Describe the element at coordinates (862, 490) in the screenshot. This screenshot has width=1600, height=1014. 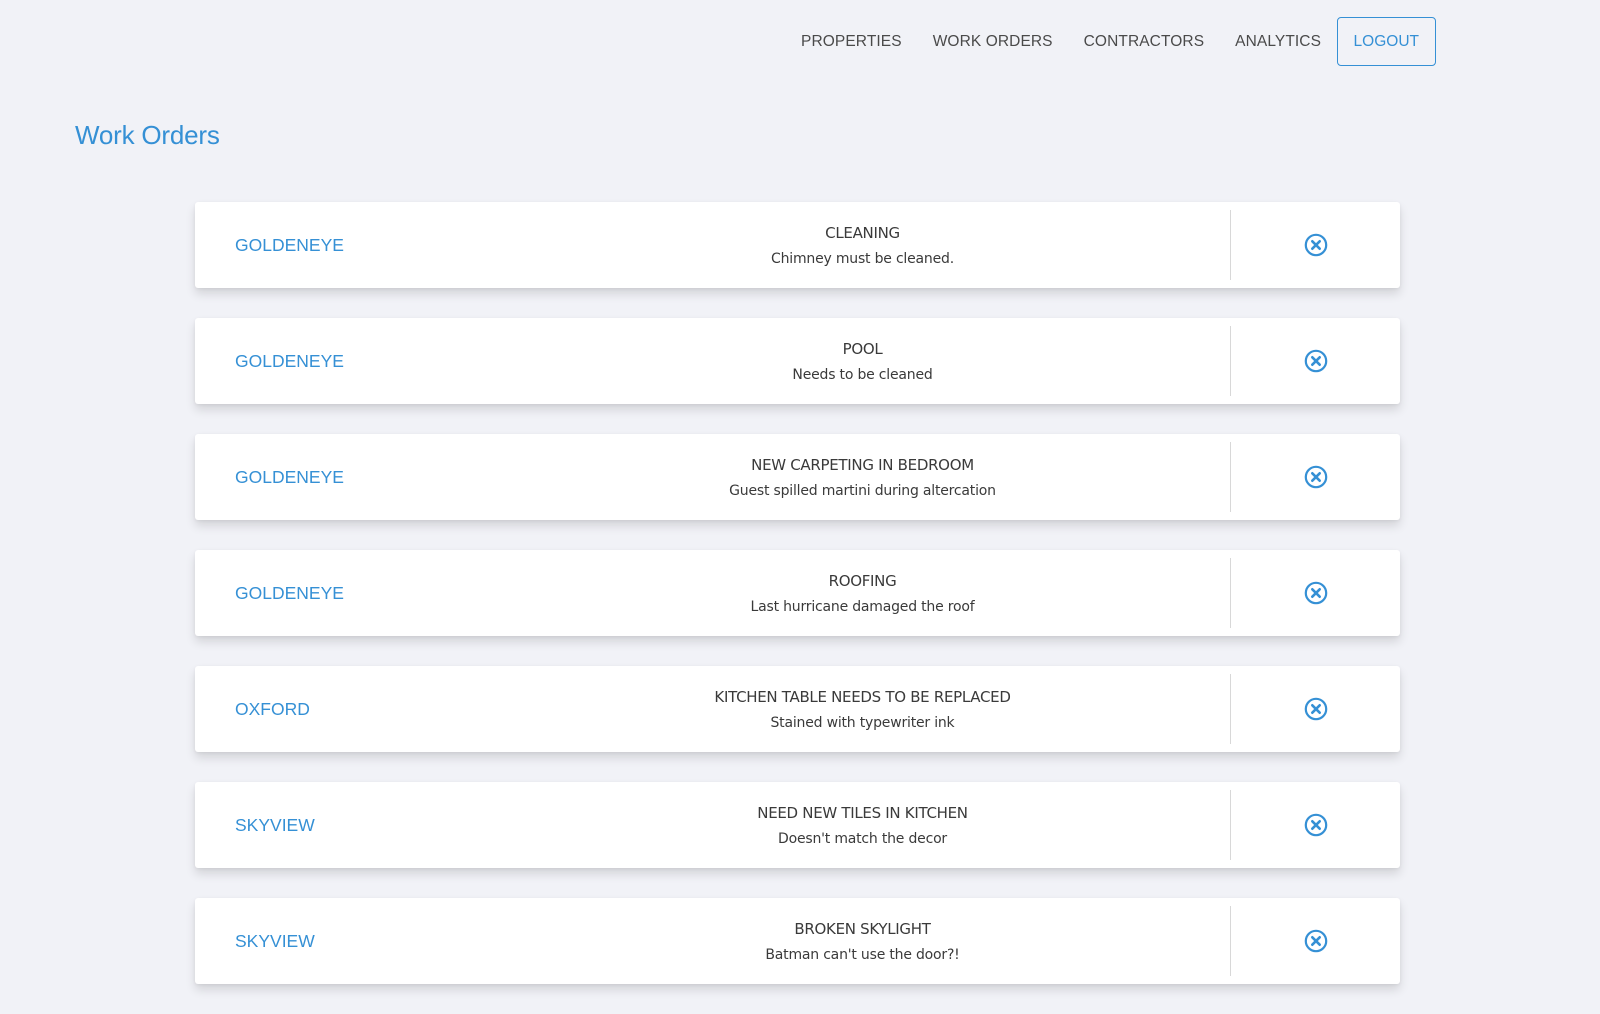
I see `work-order-description: Guest spilled martini during altercation` at that location.